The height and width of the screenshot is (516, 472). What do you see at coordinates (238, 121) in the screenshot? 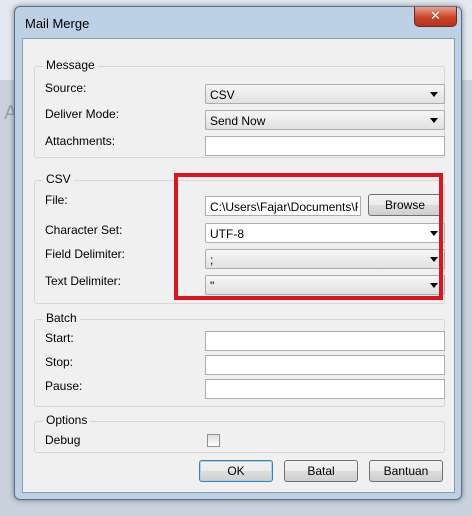
I see `deliver-mode-value: Send Now` at bounding box center [238, 121].